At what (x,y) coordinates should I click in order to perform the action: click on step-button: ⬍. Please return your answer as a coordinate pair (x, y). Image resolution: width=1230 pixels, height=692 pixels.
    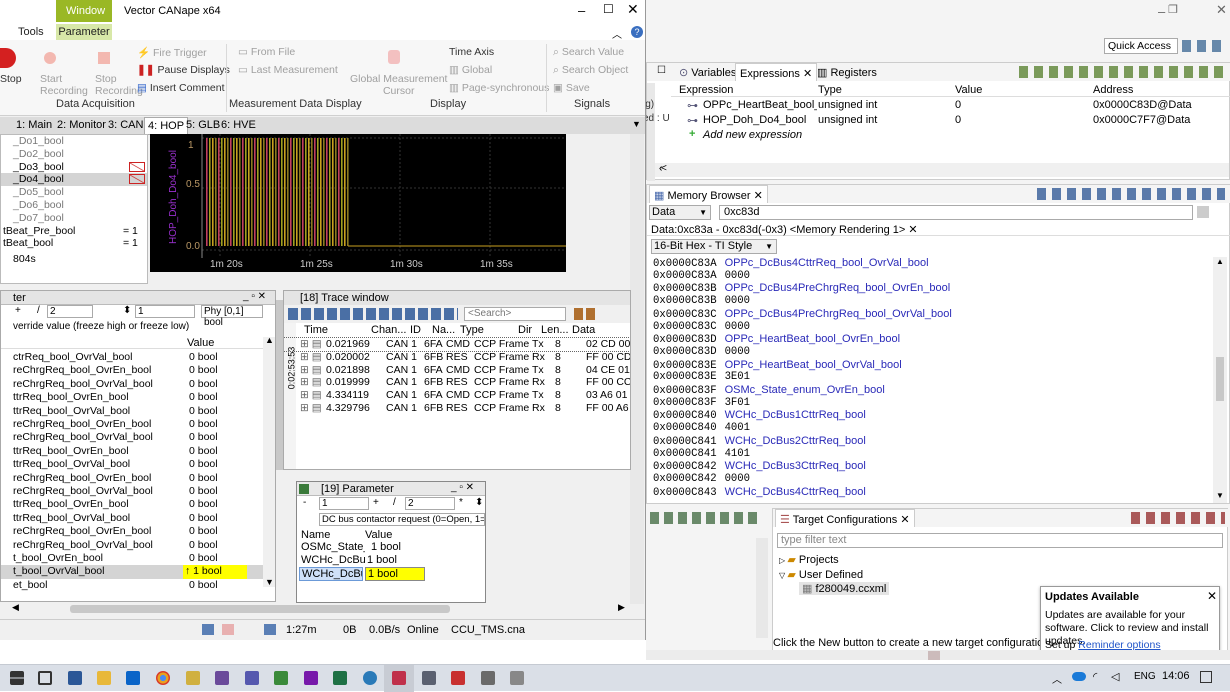
    Looking at the image, I should click on (127, 310).